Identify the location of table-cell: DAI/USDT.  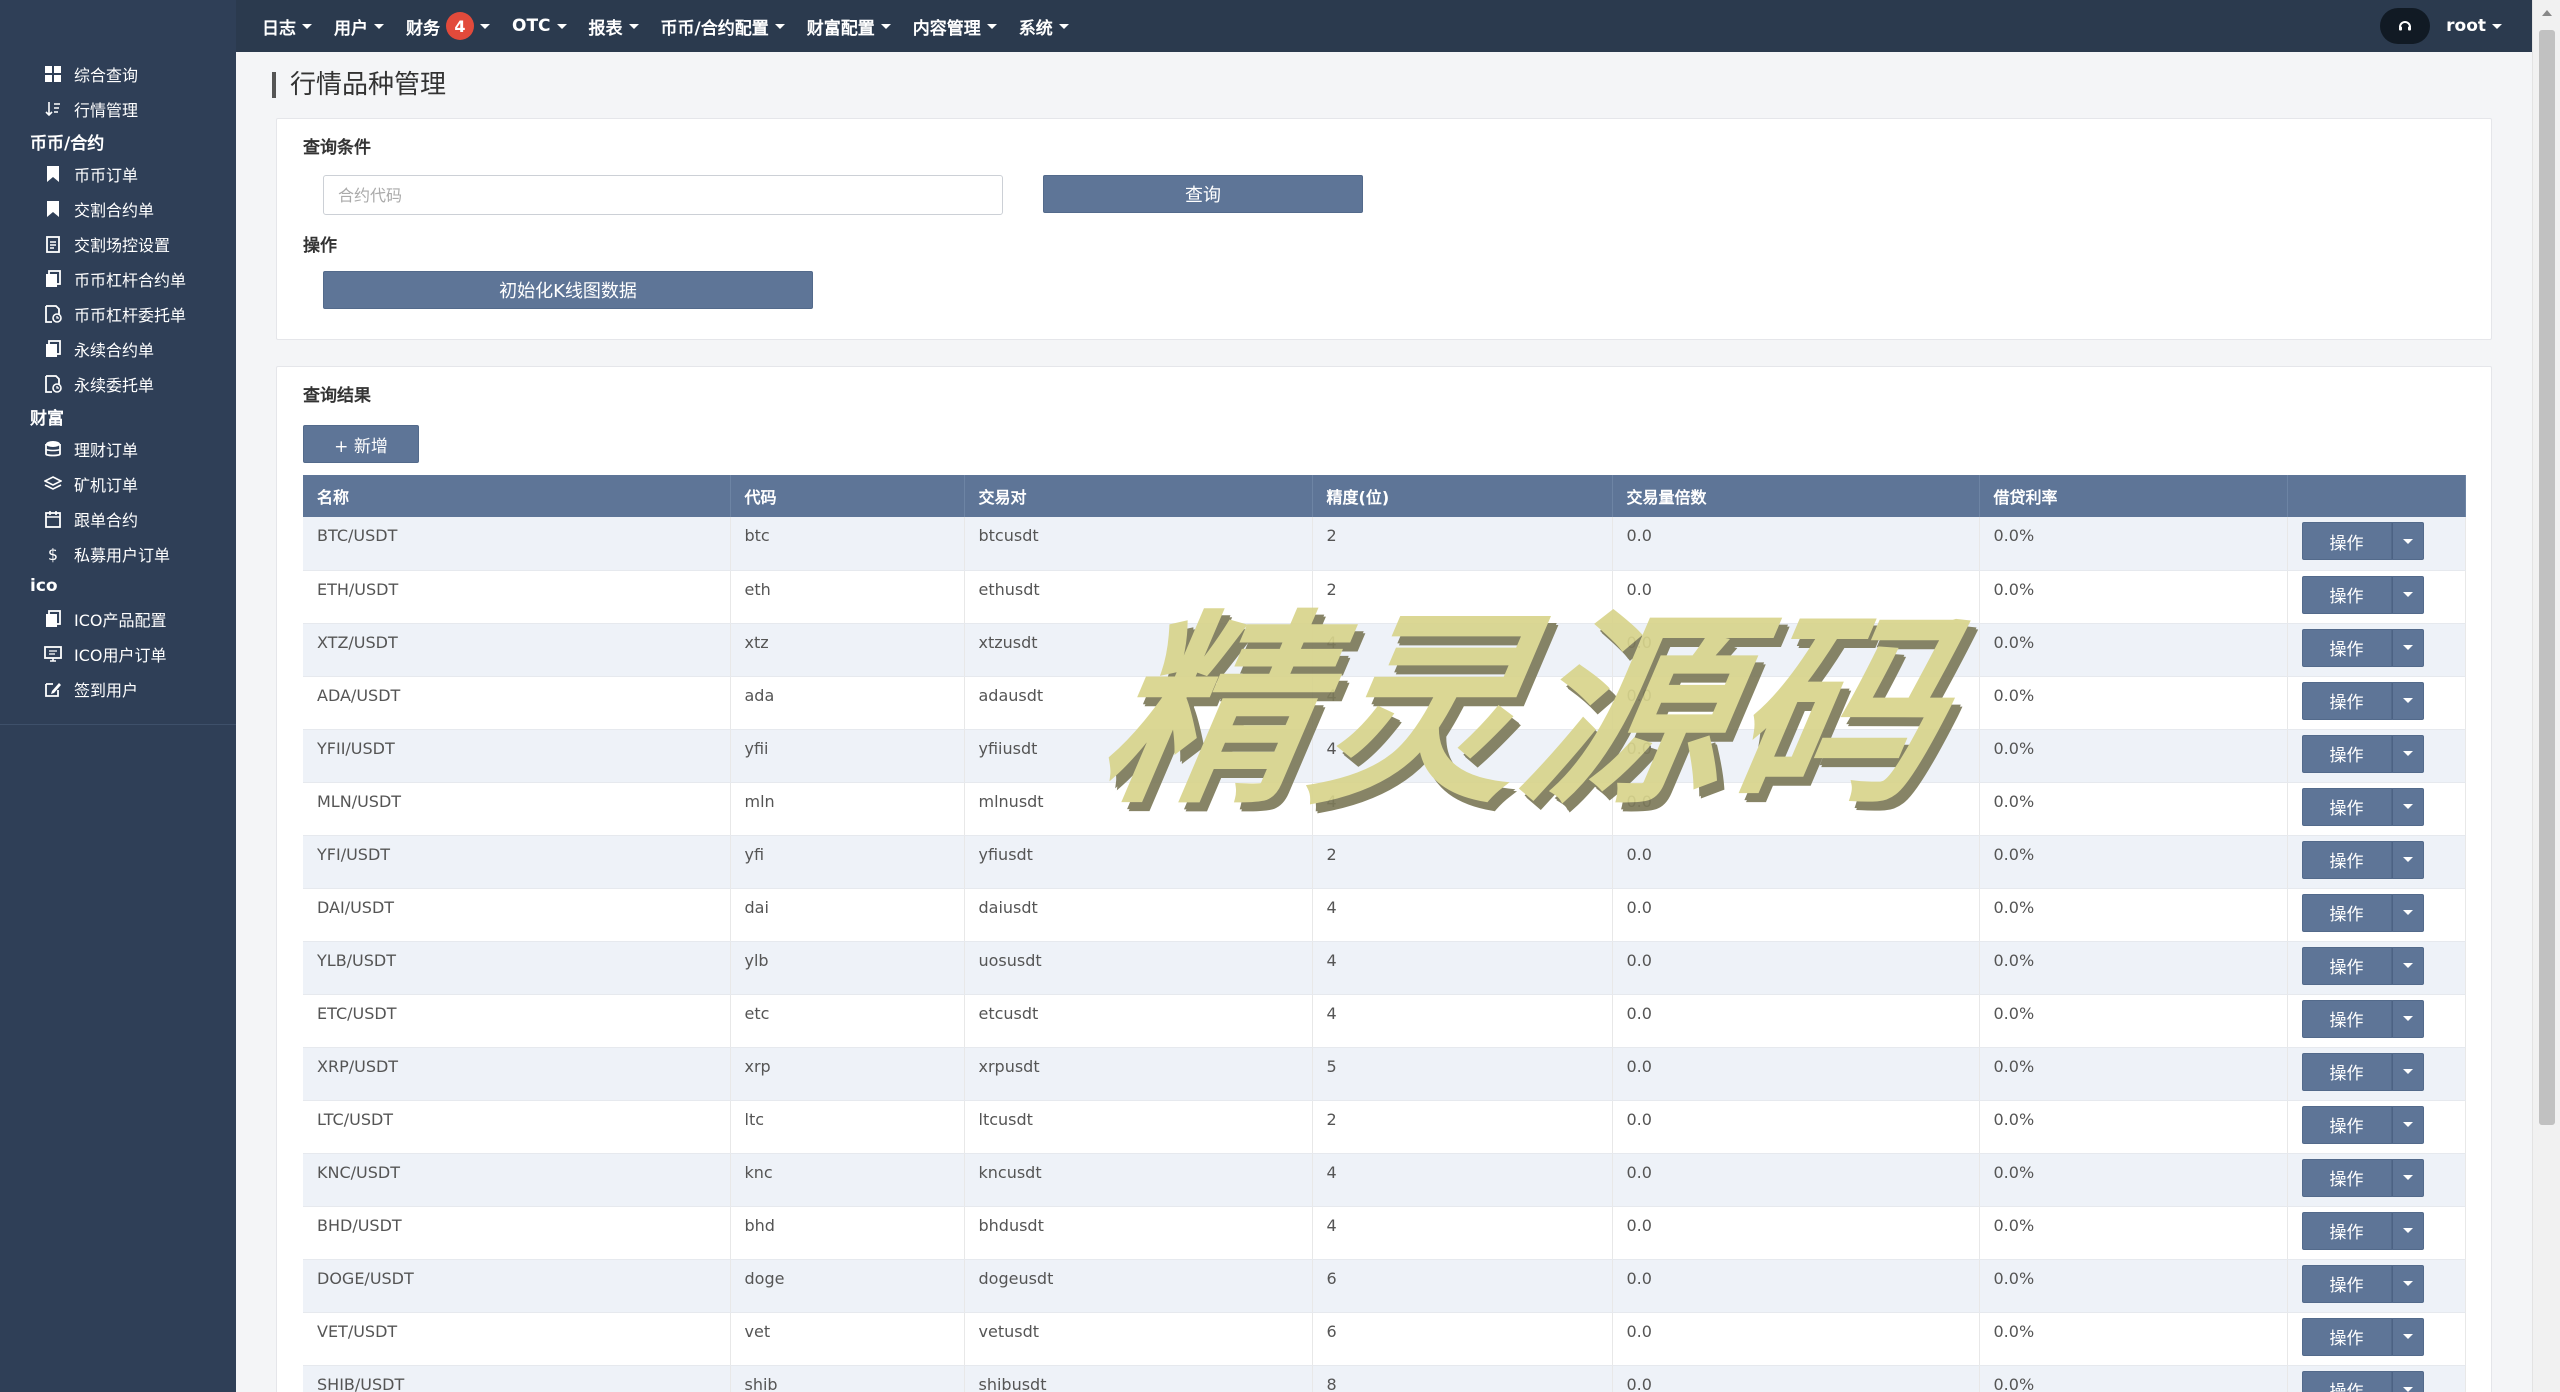
(517, 915).